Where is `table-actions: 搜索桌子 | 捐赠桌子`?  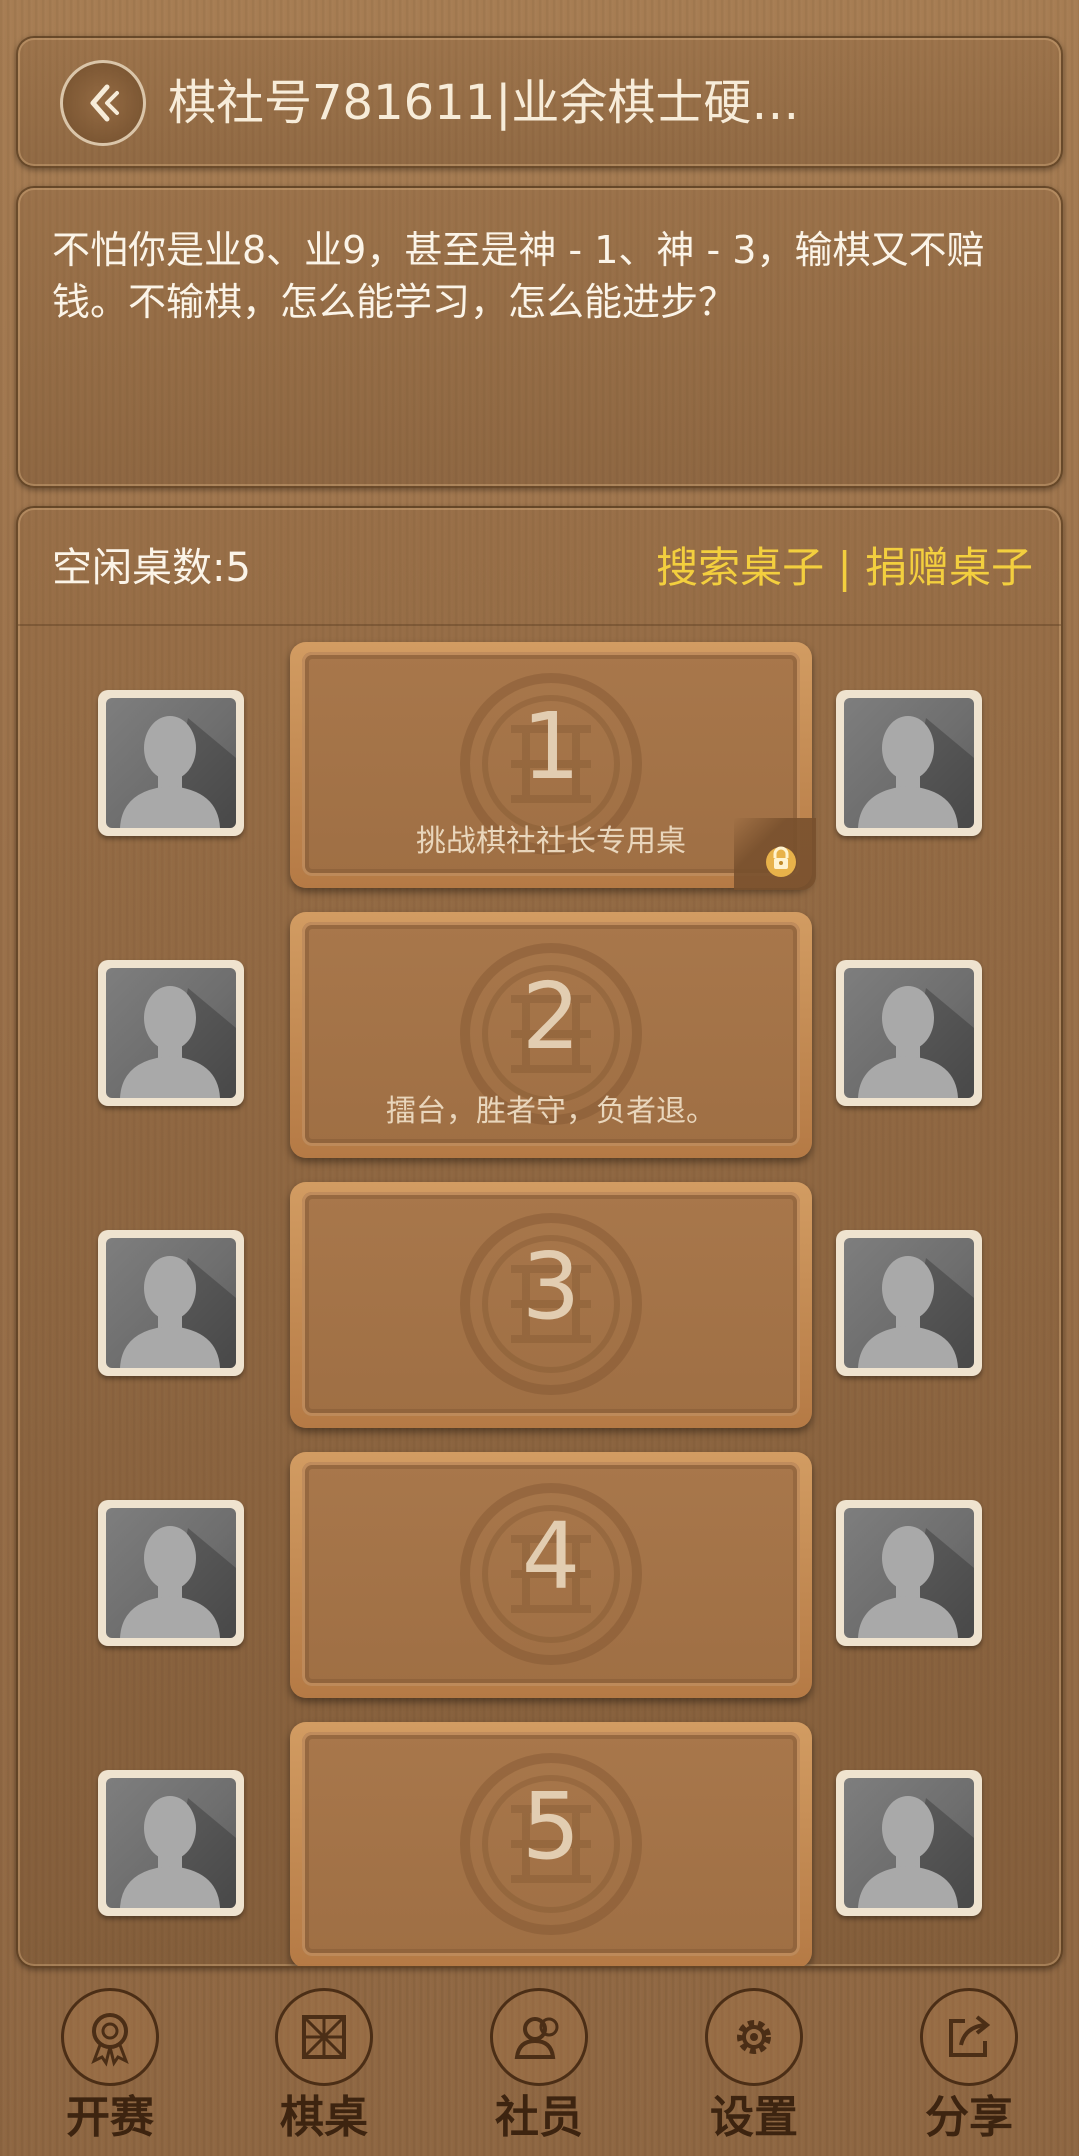
table-actions: 搜索桌子 | 捐赠桌子 is located at coordinates (844, 568).